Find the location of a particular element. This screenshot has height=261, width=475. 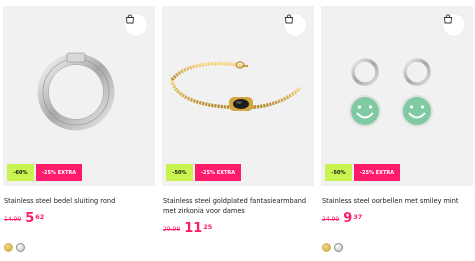

price-main: 9 is located at coordinates (348, 218).